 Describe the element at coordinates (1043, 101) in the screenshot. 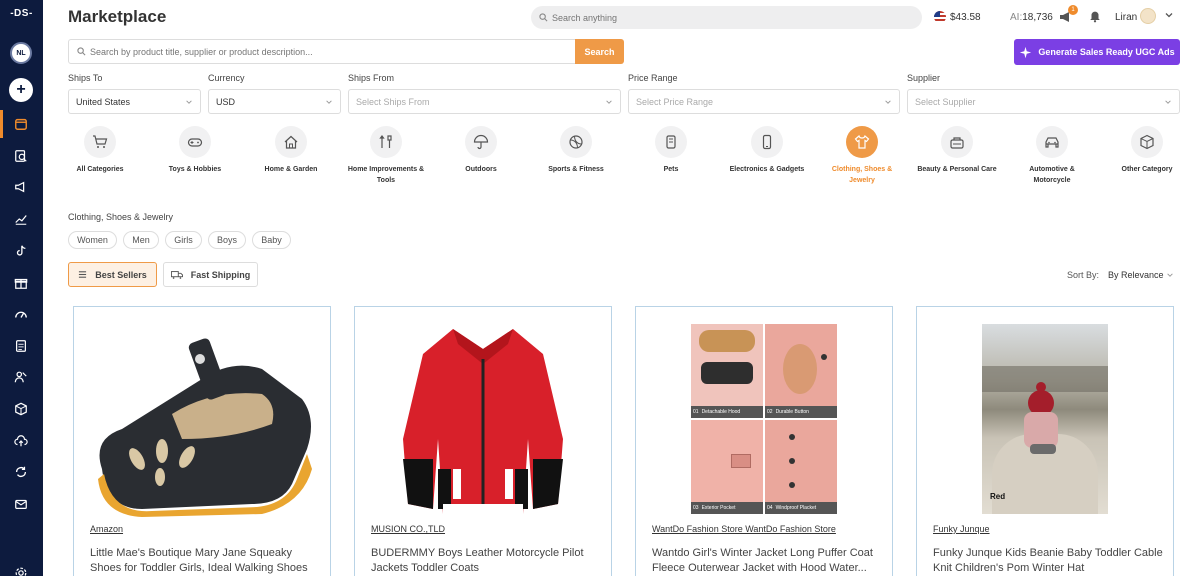

I see `supplier-select: Select Supplier` at that location.